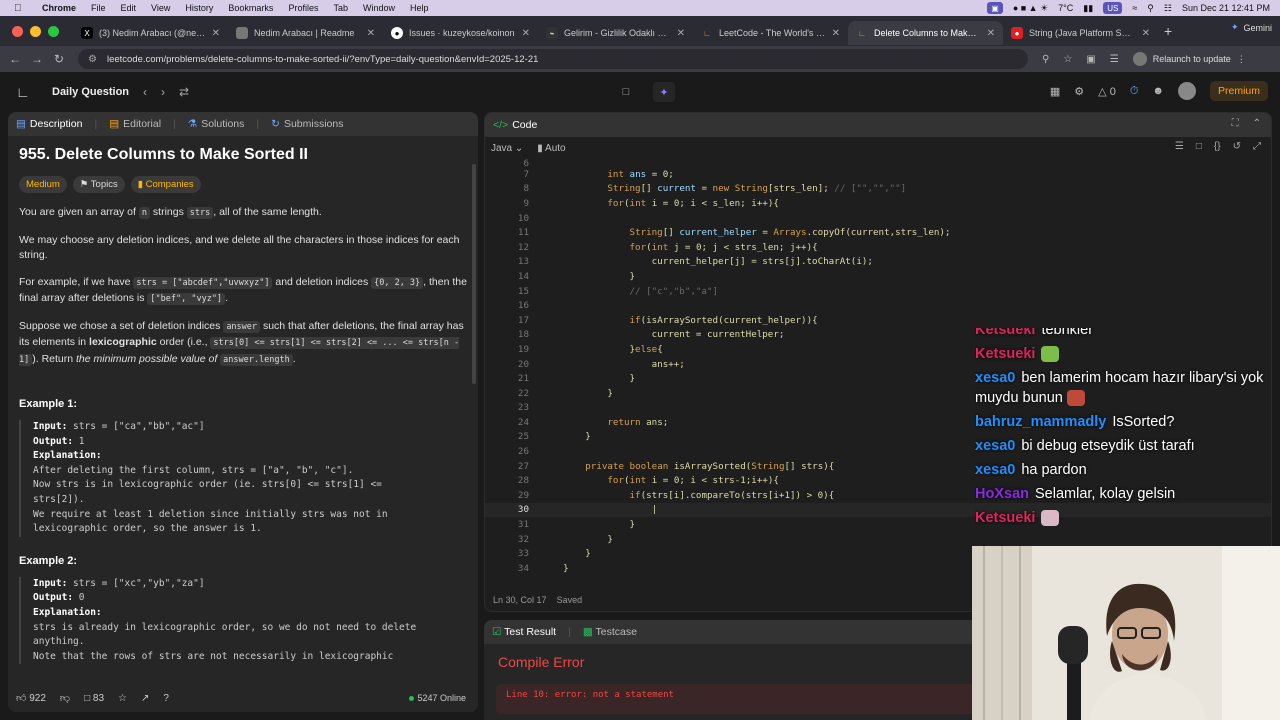  What do you see at coordinates (1134, 8) in the screenshot?
I see `wifi-icon: ≈` at bounding box center [1134, 8].